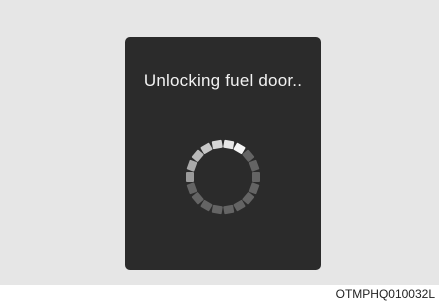 This screenshot has height=303, width=439. I want to click on status-message: Unlocking fuel door.., so click(223, 80).